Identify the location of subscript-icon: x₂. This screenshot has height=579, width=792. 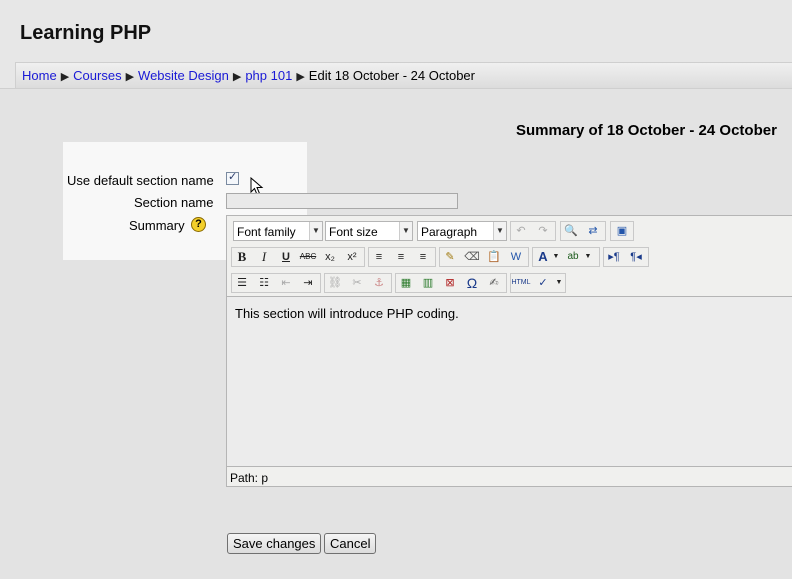
(330, 257).